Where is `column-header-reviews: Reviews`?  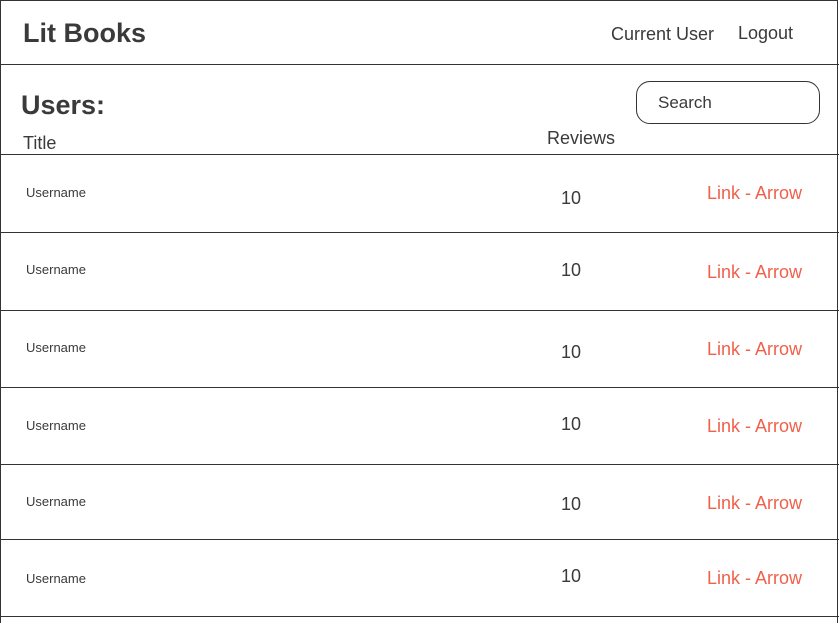
column-header-reviews: Reviews is located at coordinates (581, 138).